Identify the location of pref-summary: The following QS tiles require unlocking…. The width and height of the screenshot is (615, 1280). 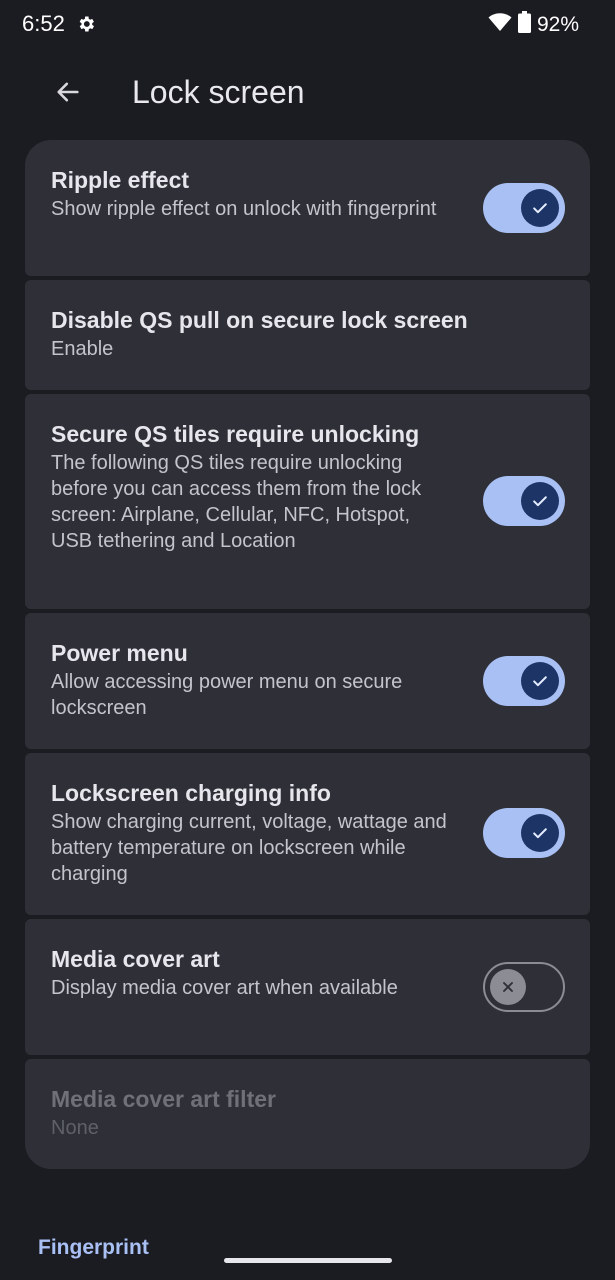
(236, 502).